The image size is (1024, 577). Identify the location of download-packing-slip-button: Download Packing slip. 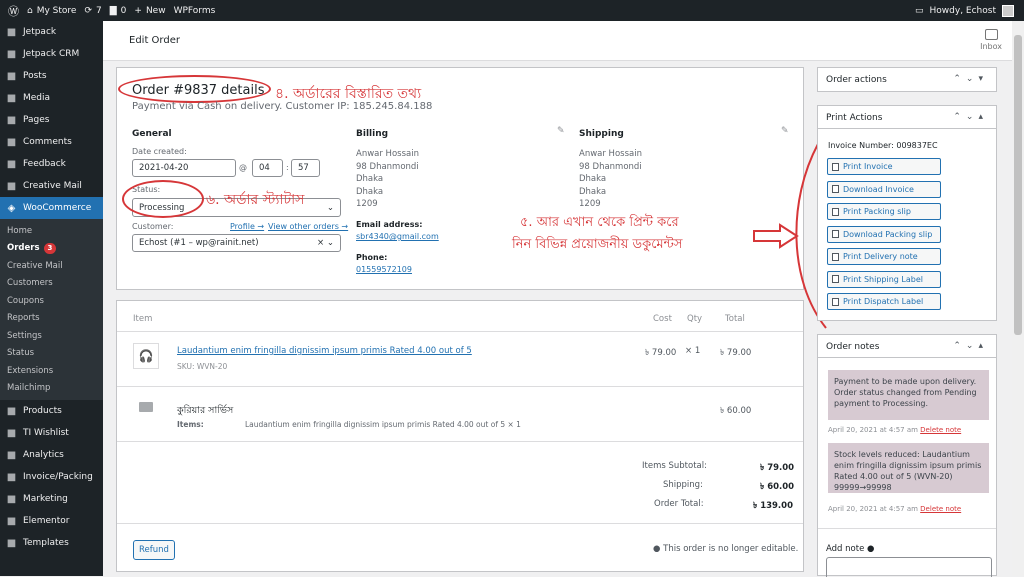
(884, 234).